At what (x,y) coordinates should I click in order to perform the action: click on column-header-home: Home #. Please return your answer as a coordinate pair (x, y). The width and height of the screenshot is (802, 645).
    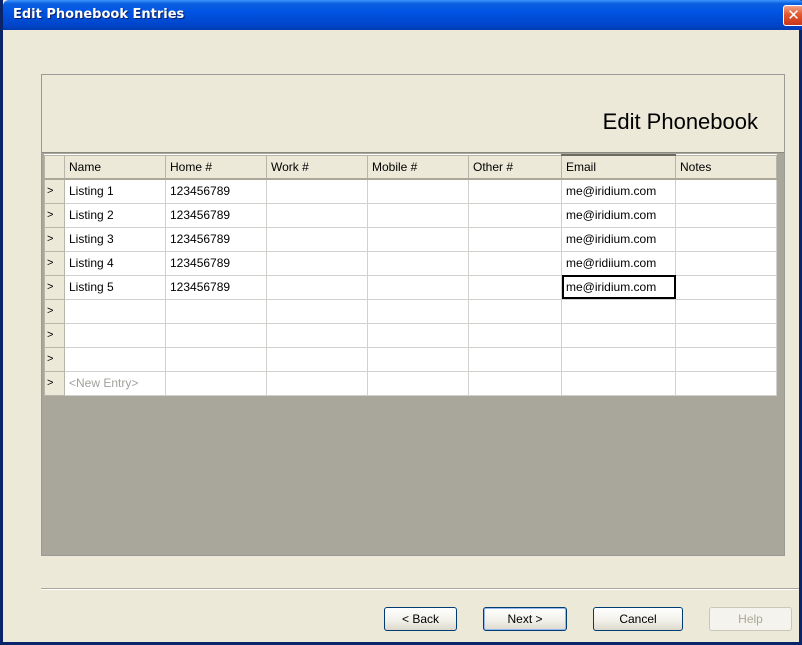
    Looking at the image, I should click on (216, 167).